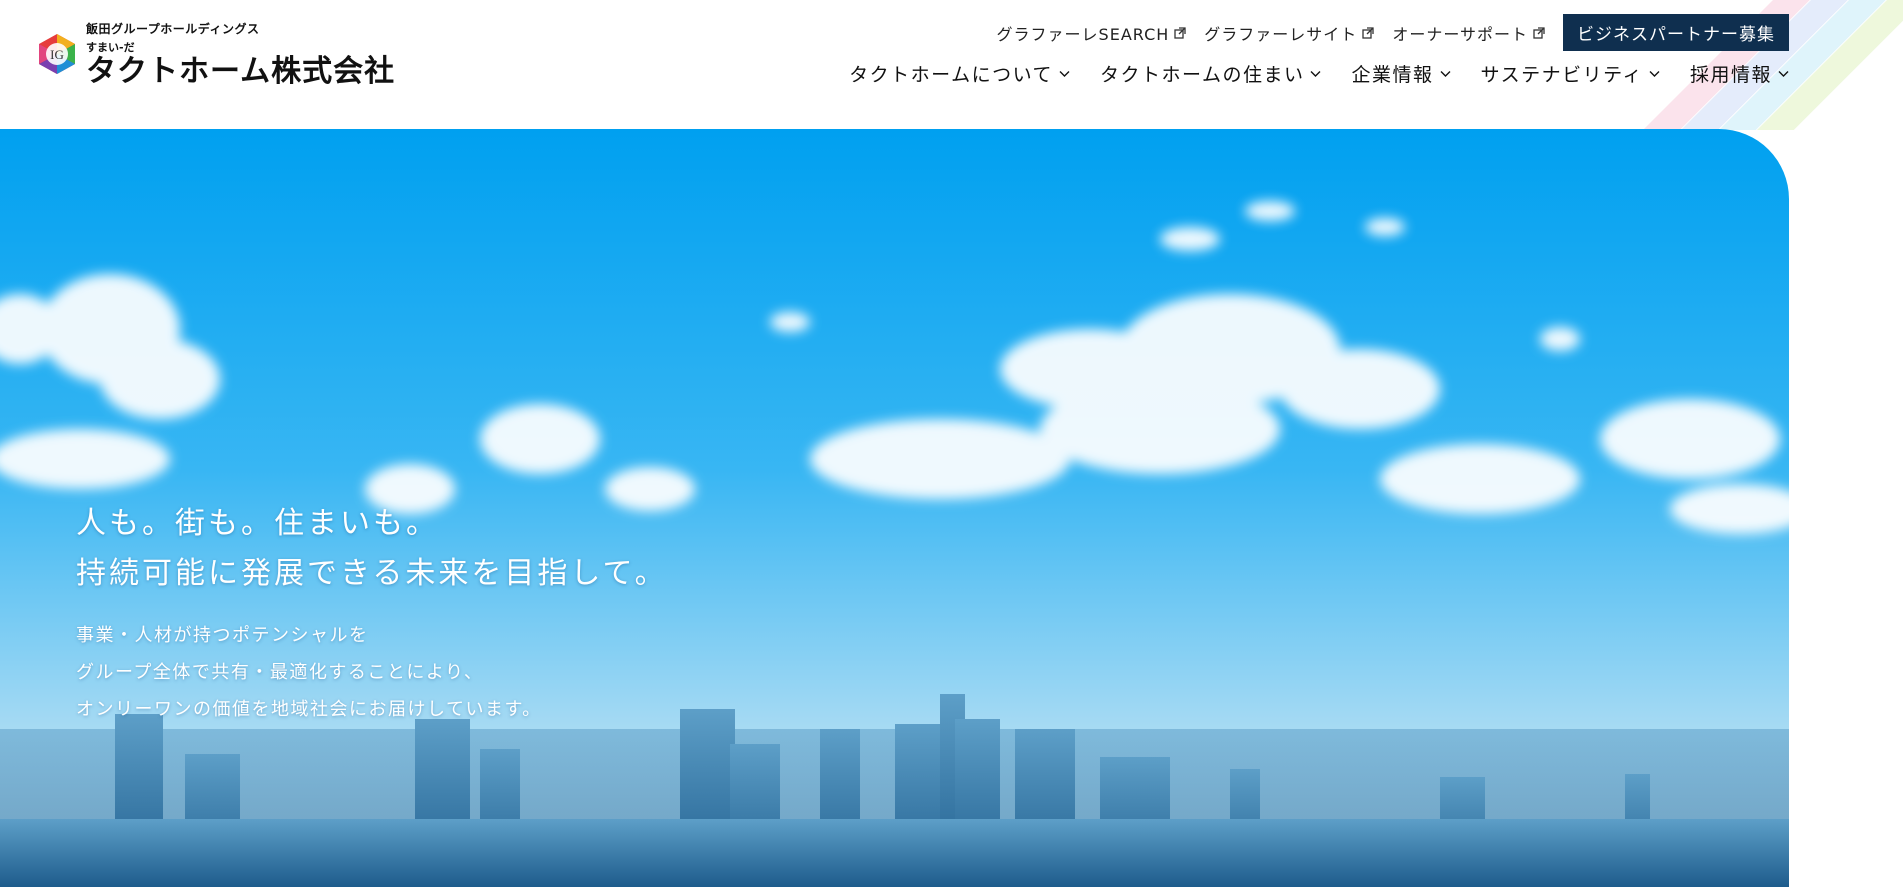 Image resolution: width=1903 pixels, height=887 pixels. Describe the element at coordinates (1083, 34) in the screenshot. I see `utility-link-label: グラファーレSEARCH` at that location.